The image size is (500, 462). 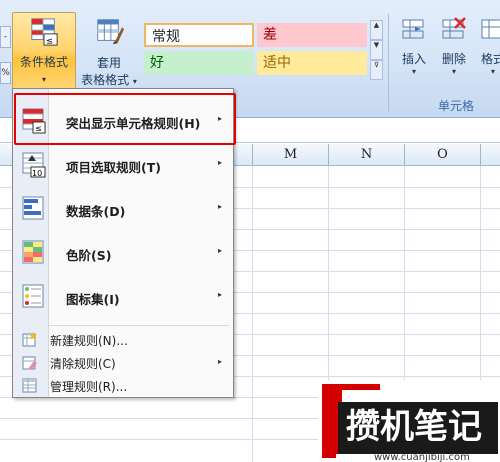 What do you see at coordinates (454, 46) in the screenshot?
I see `delete-button: 删除 ▾` at bounding box center [454, 46].